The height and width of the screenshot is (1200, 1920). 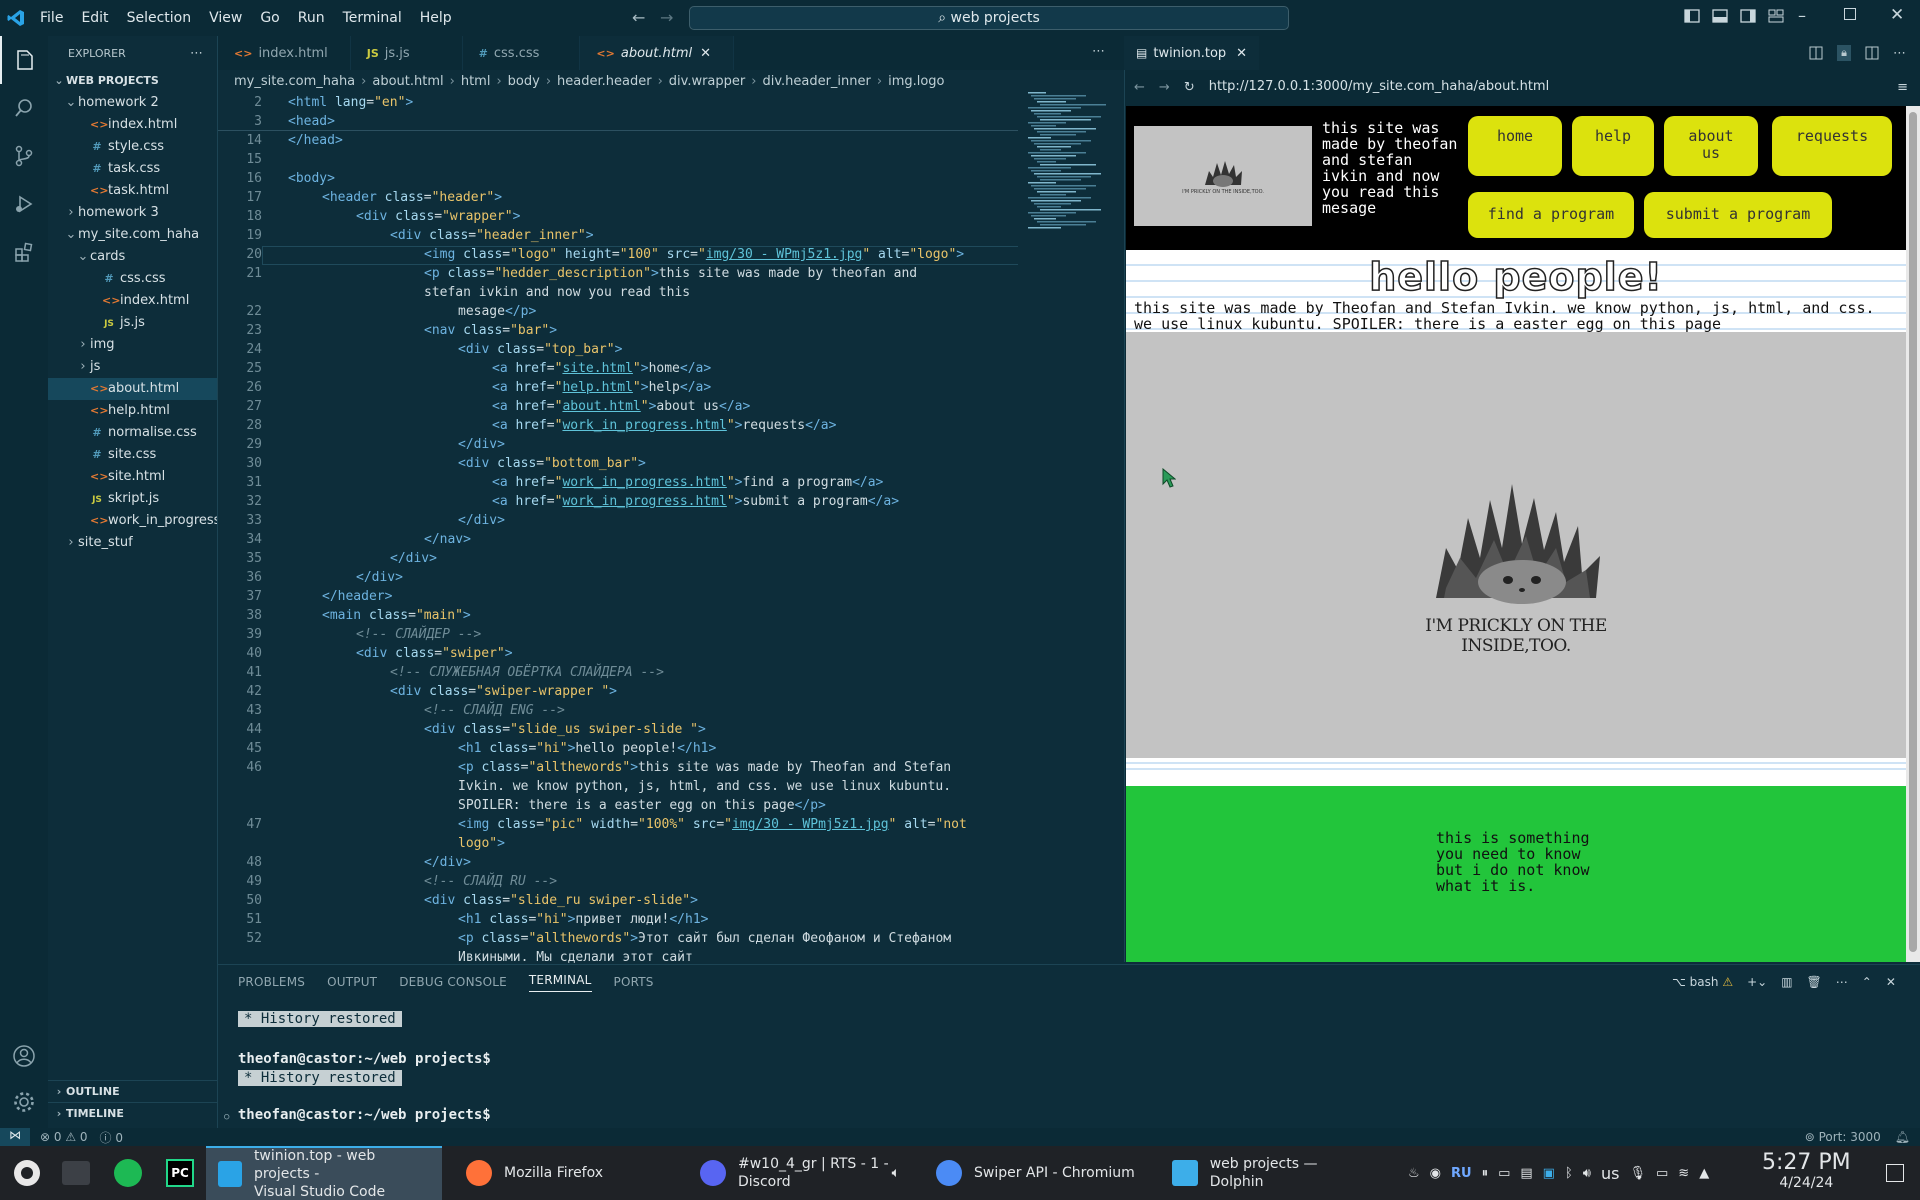 I want to click on accounts-icon, so click(x=24, y=1058).